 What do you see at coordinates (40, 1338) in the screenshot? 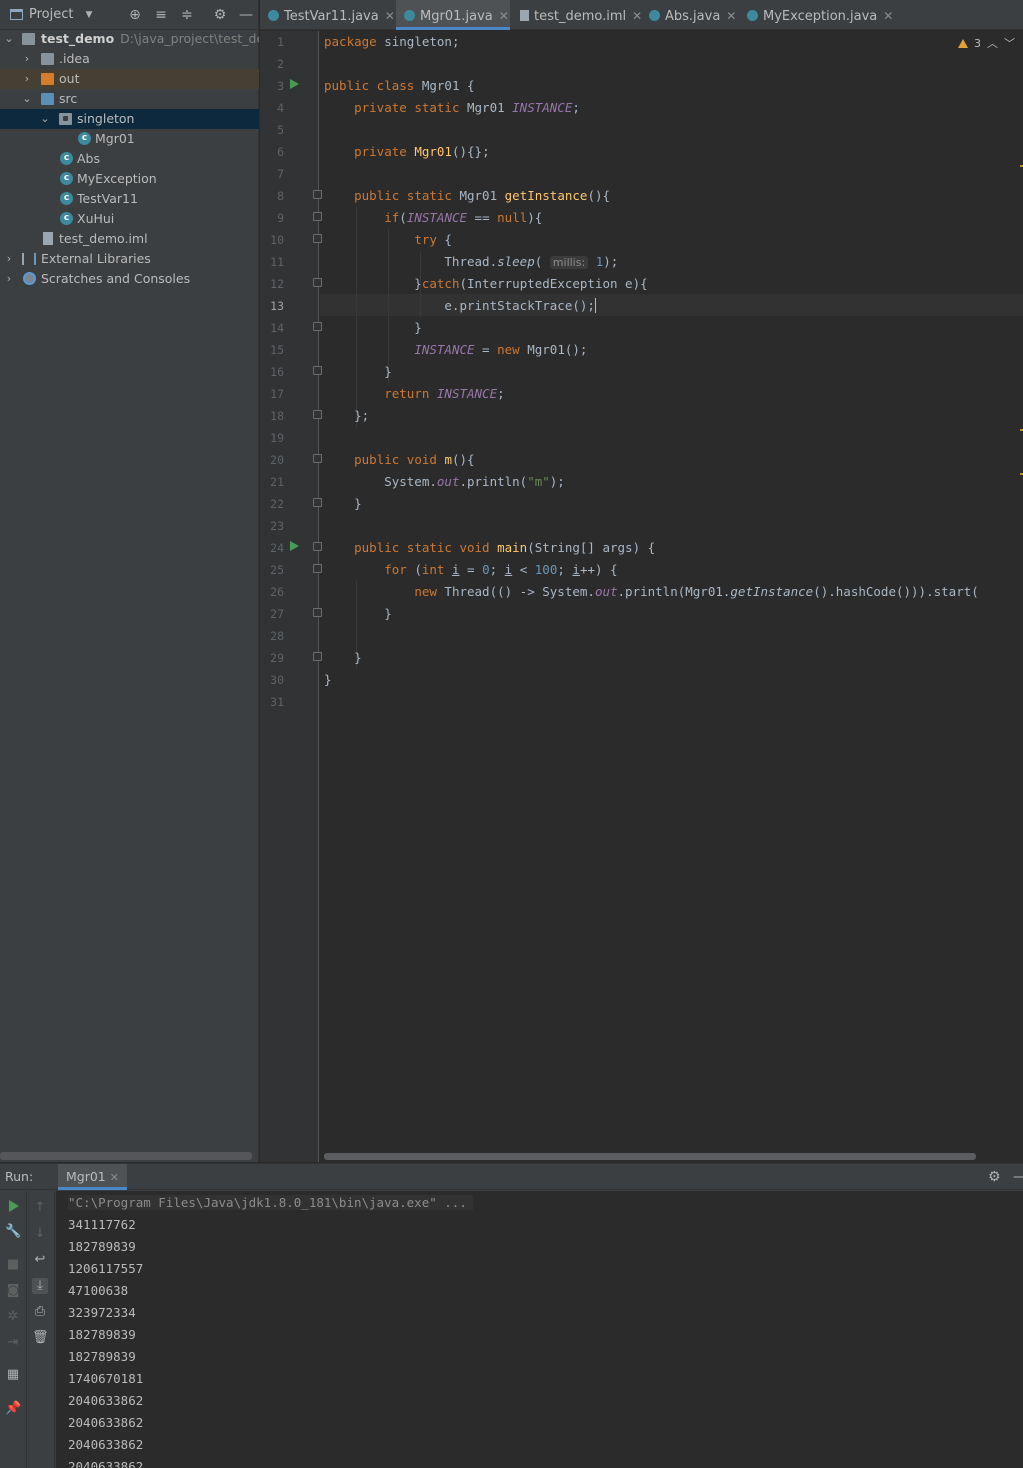
I see `trash-icon: 🗑` at bounding box center [40, 1338].